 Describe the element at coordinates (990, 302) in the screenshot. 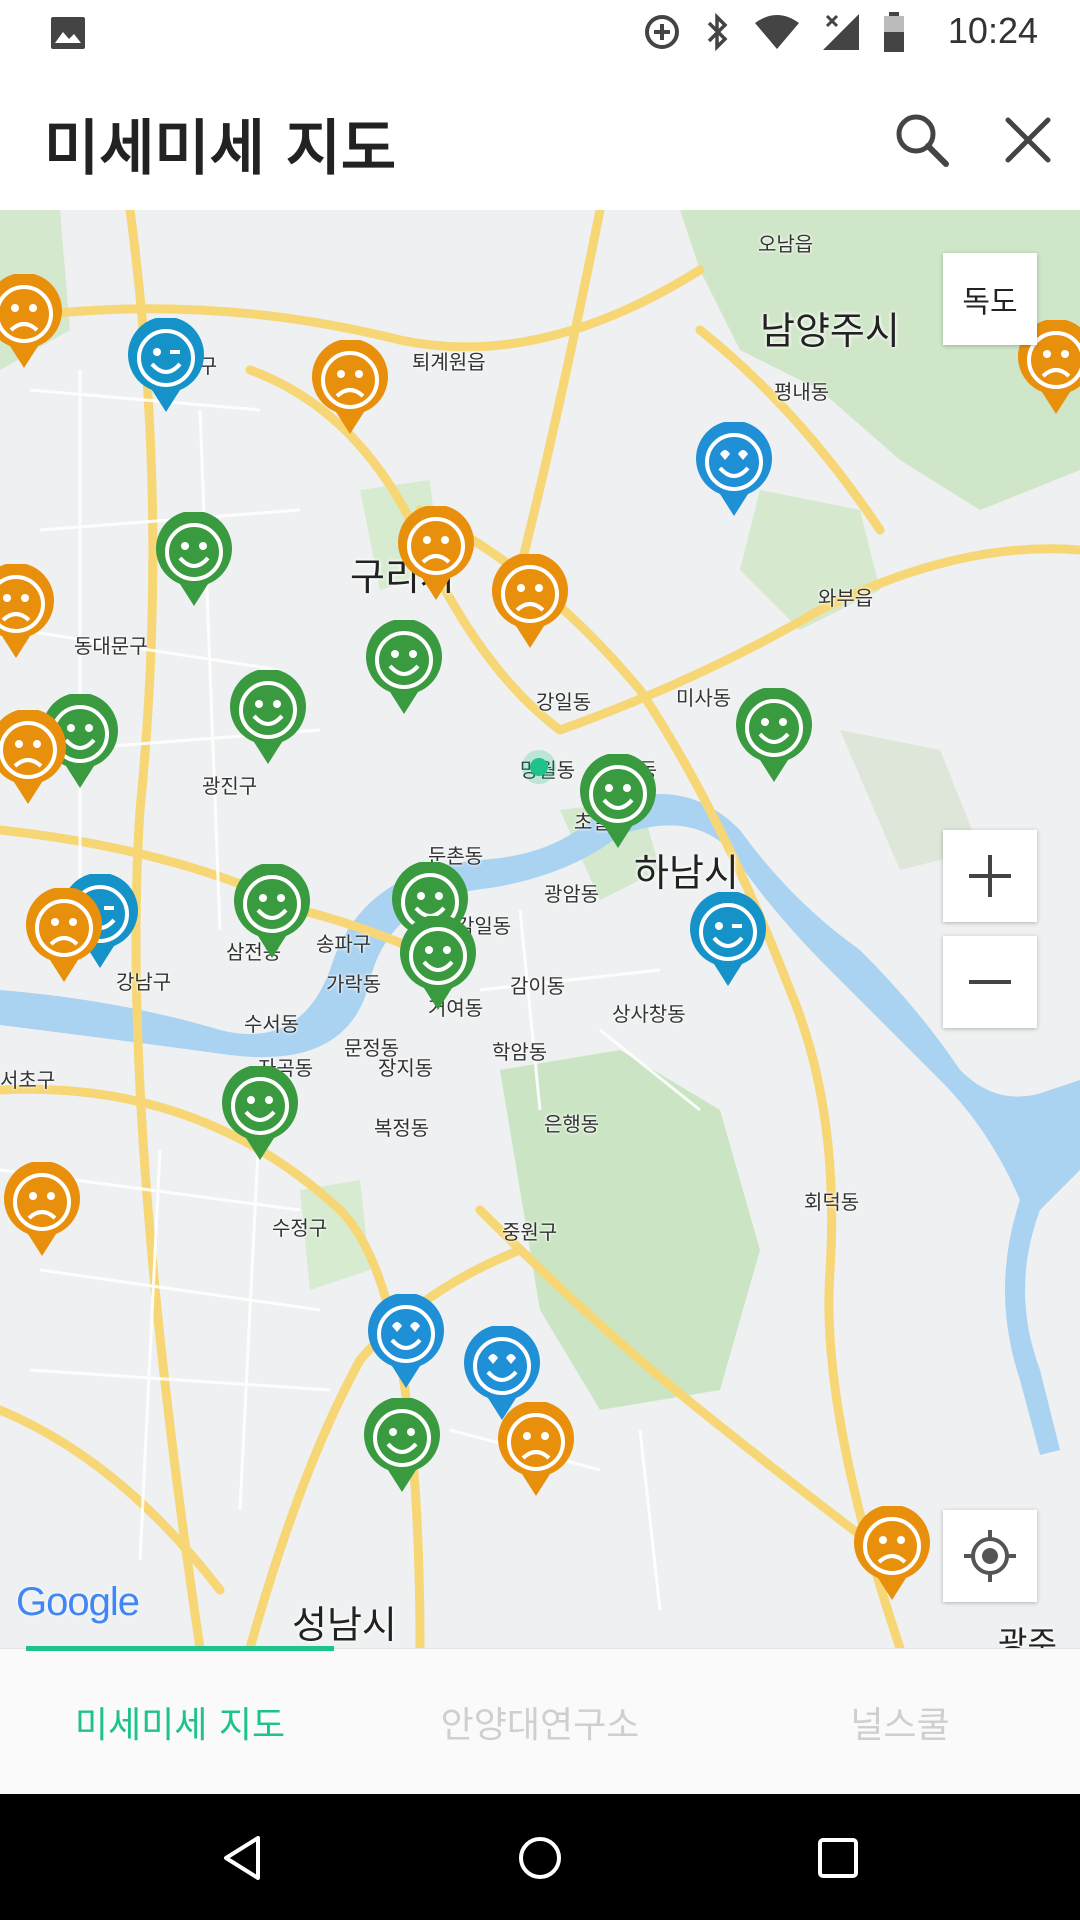

I see `dokdo-button-label: 독도` at that location.